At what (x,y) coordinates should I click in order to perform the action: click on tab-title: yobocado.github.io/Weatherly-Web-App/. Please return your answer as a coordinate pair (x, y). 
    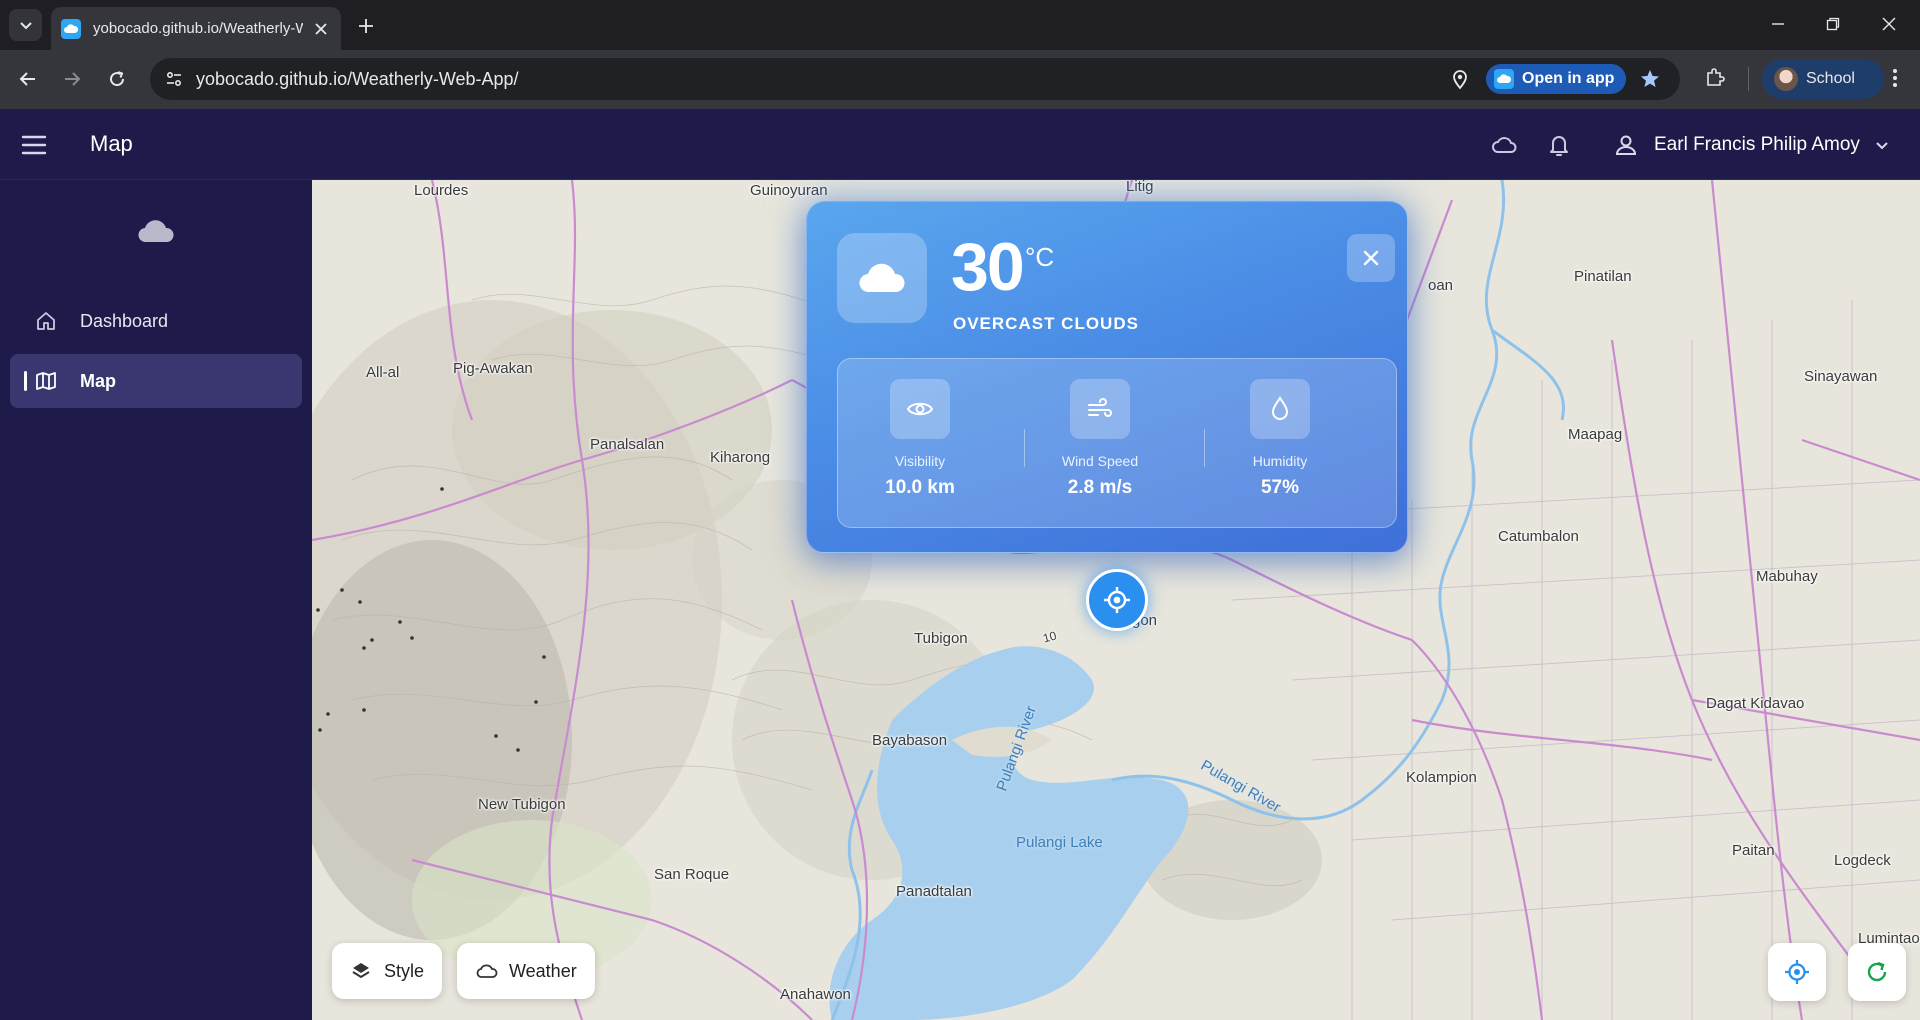
    Looking at the image, I should click on (198, 28).